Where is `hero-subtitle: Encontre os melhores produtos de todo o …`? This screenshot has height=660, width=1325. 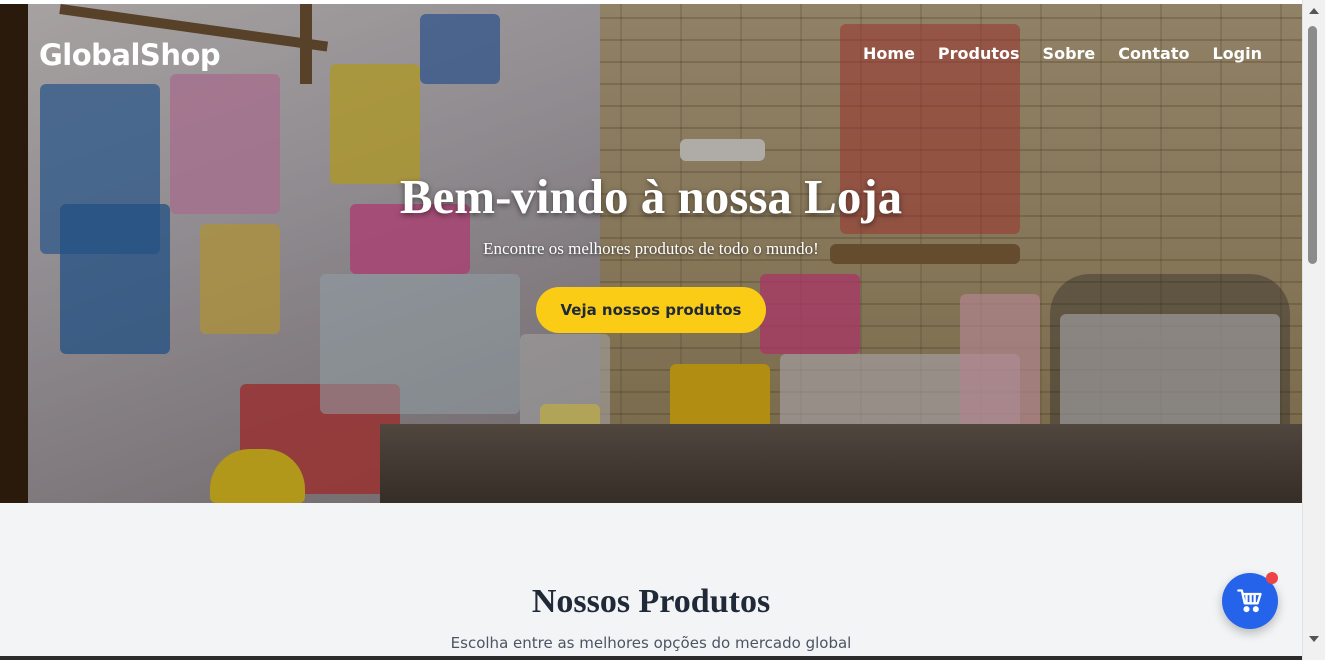
hero-subtitle: Encontre os melhores produtos de todo o … is located at coordinates (651, 248).